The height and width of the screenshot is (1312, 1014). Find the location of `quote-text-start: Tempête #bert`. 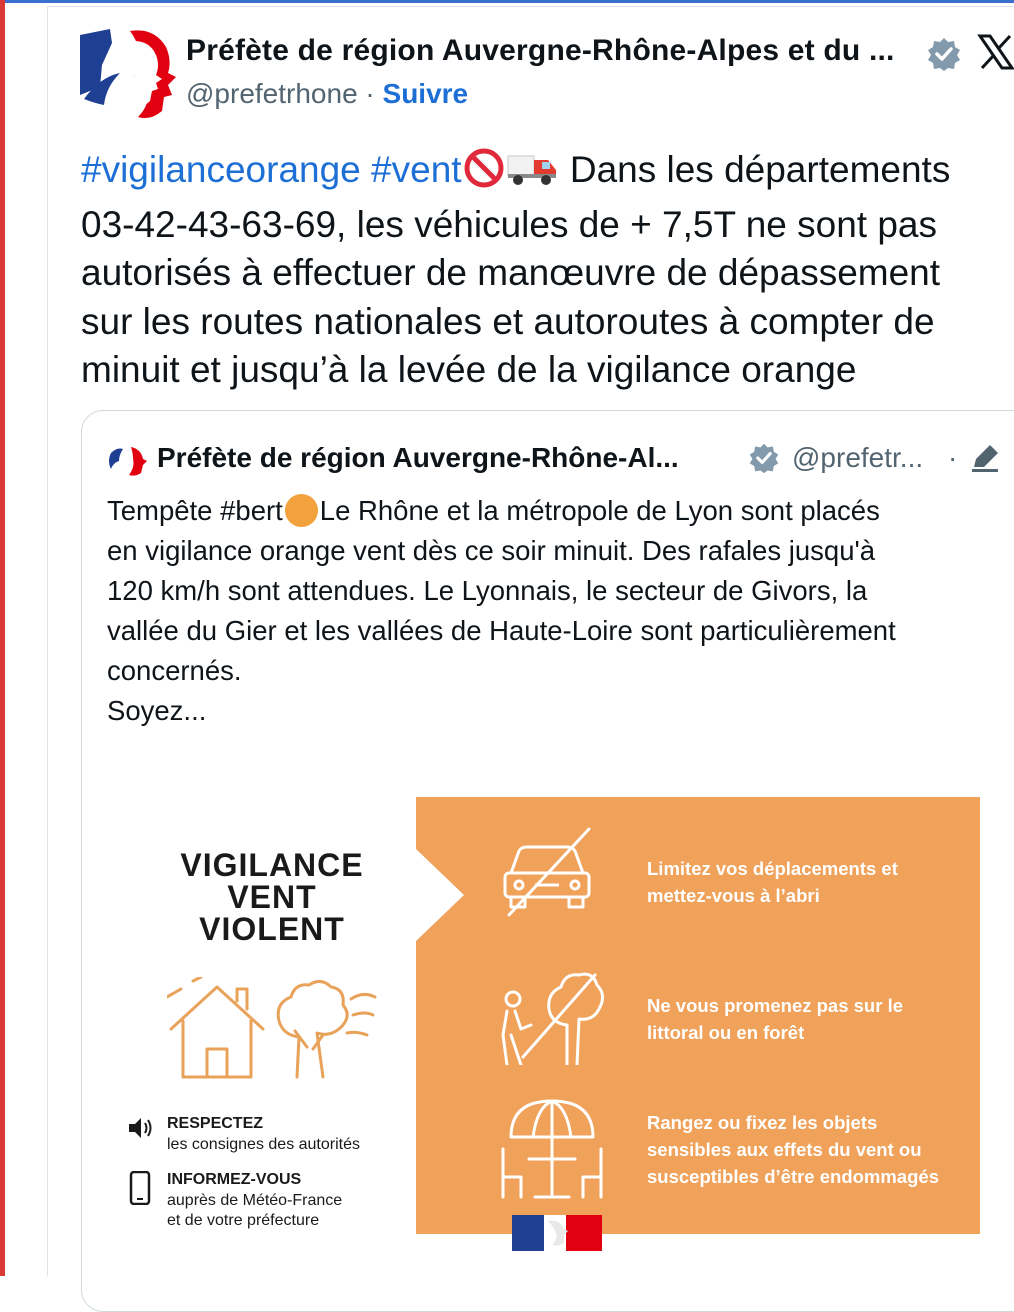

quote-text-start: Tempête #bert is located at coordinates (195, 510).